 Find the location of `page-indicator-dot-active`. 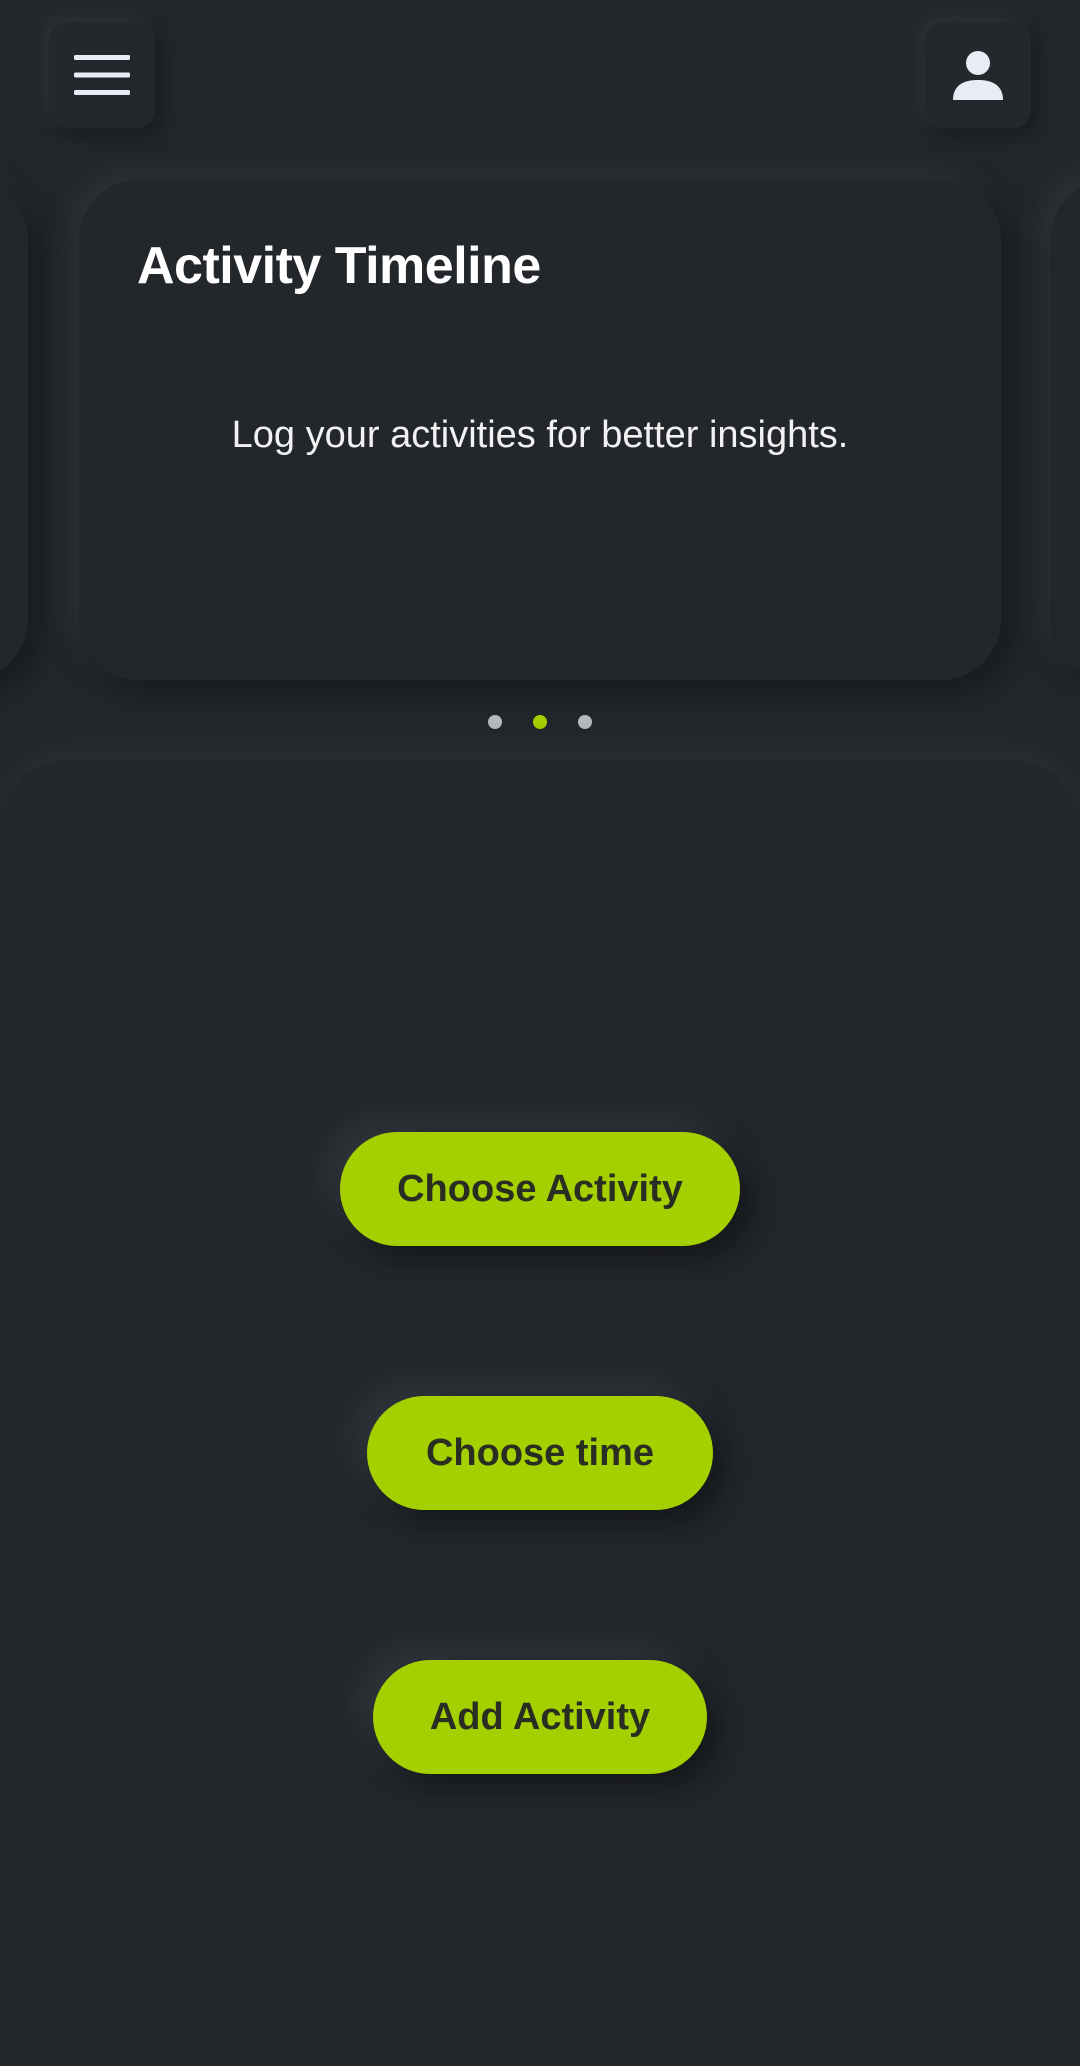

page-indicator-dot-active is located at coordinates (540, 722).